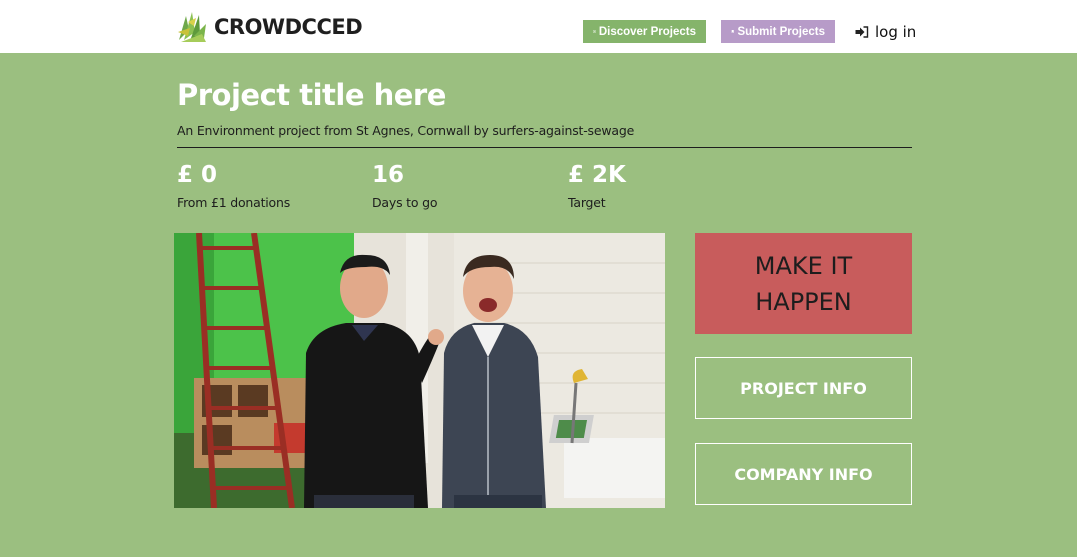 This screenshot has width=1077, height=557. Describe the element at coordinates (544, 147) in the screenshot. I see `divider` at that location.